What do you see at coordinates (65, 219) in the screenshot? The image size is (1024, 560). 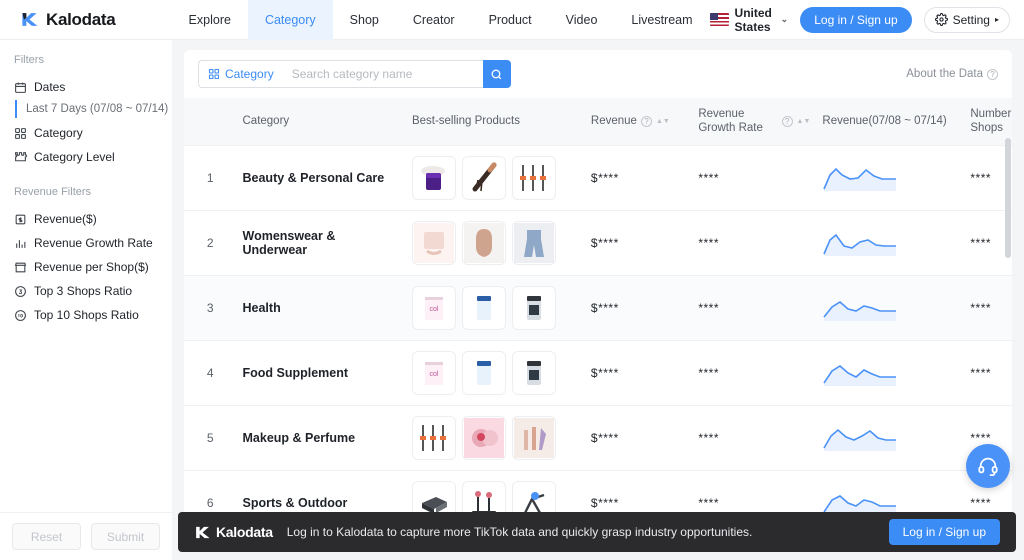 I see `filter-label: Revenue($)` at bounding box center [65, 219].